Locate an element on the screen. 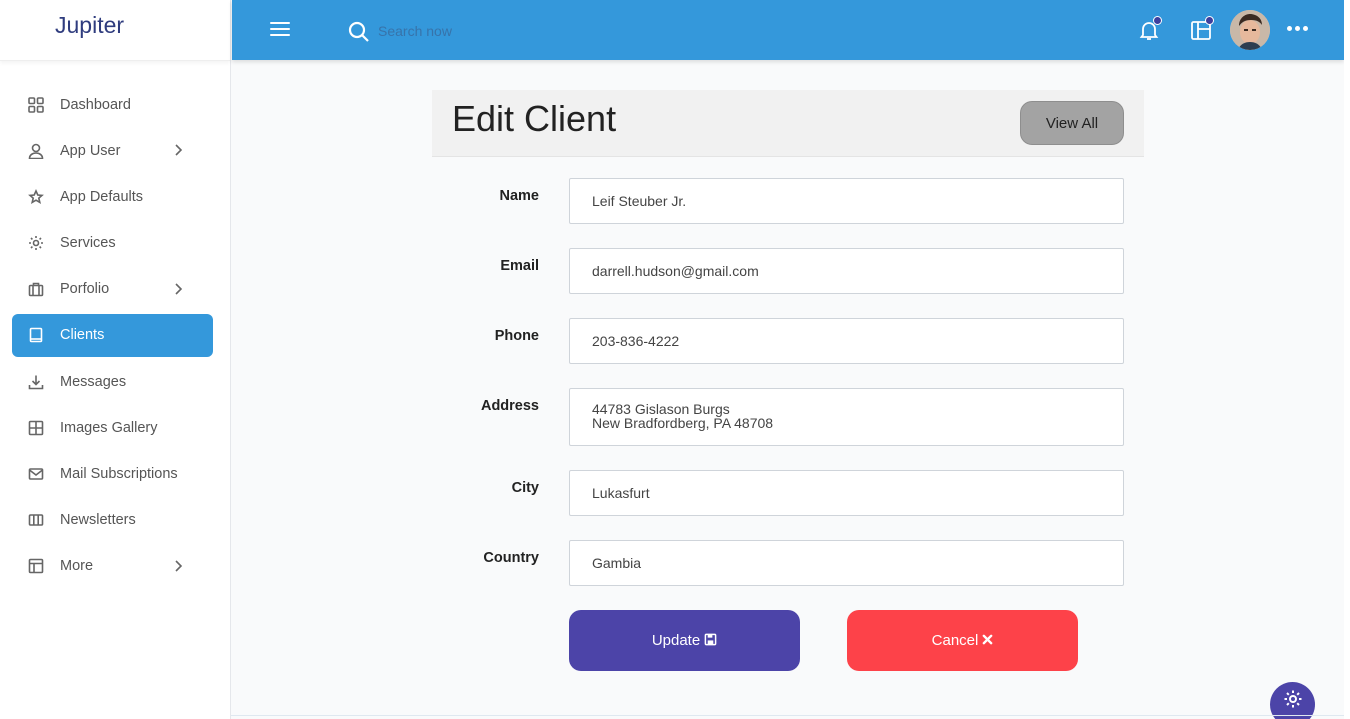 Image resolution: width=1350 pixels, height=719 pixels. sidebar-item-newsletters: Newsletters is located at coordinates (112, 520).